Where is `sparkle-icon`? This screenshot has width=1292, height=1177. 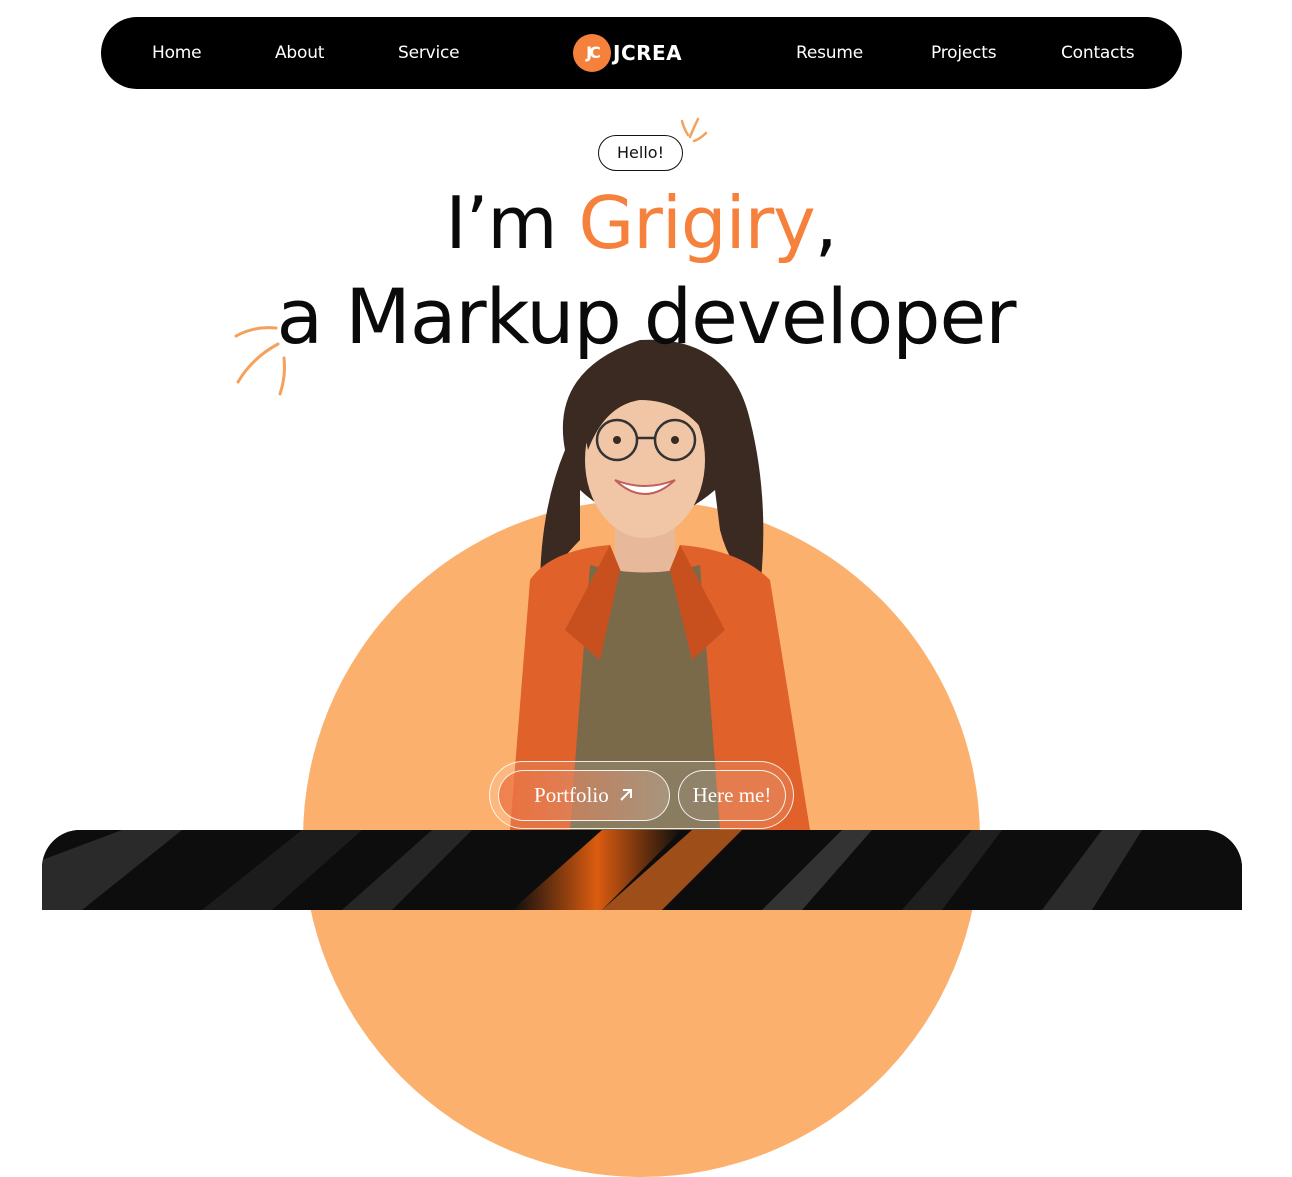
sparkle-icon is located at coordinates (694, 130).